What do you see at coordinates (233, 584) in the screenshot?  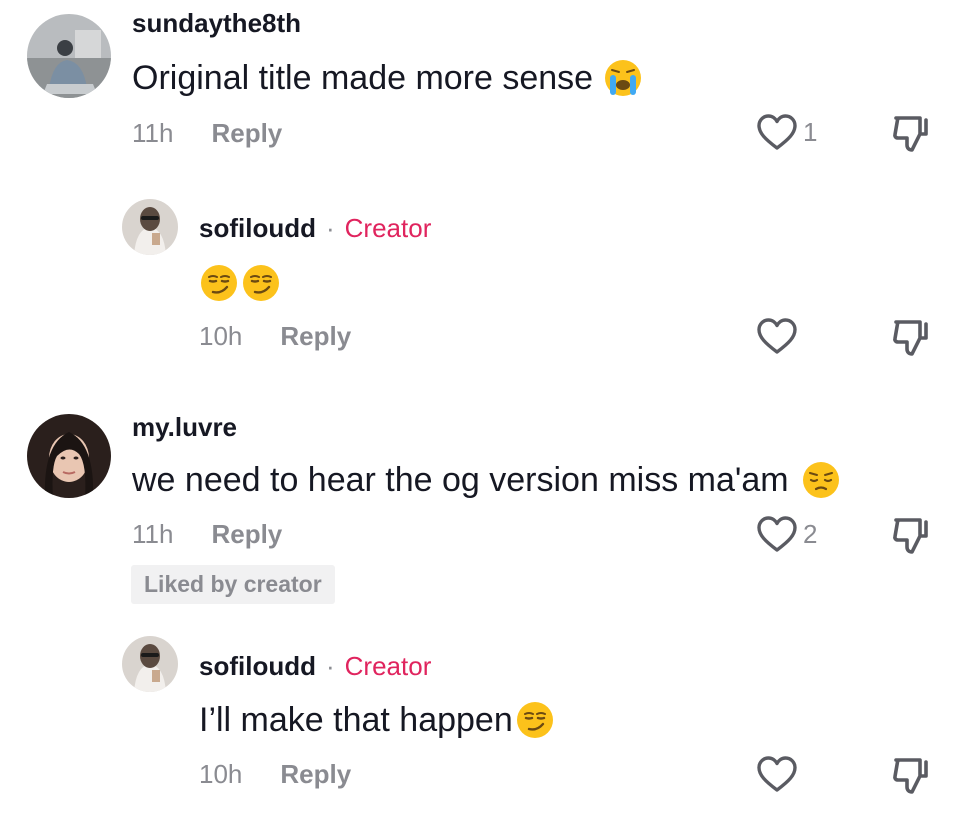 I see `liked-by-creator-badge: Liked by creator` at bounding box center [233, 584].